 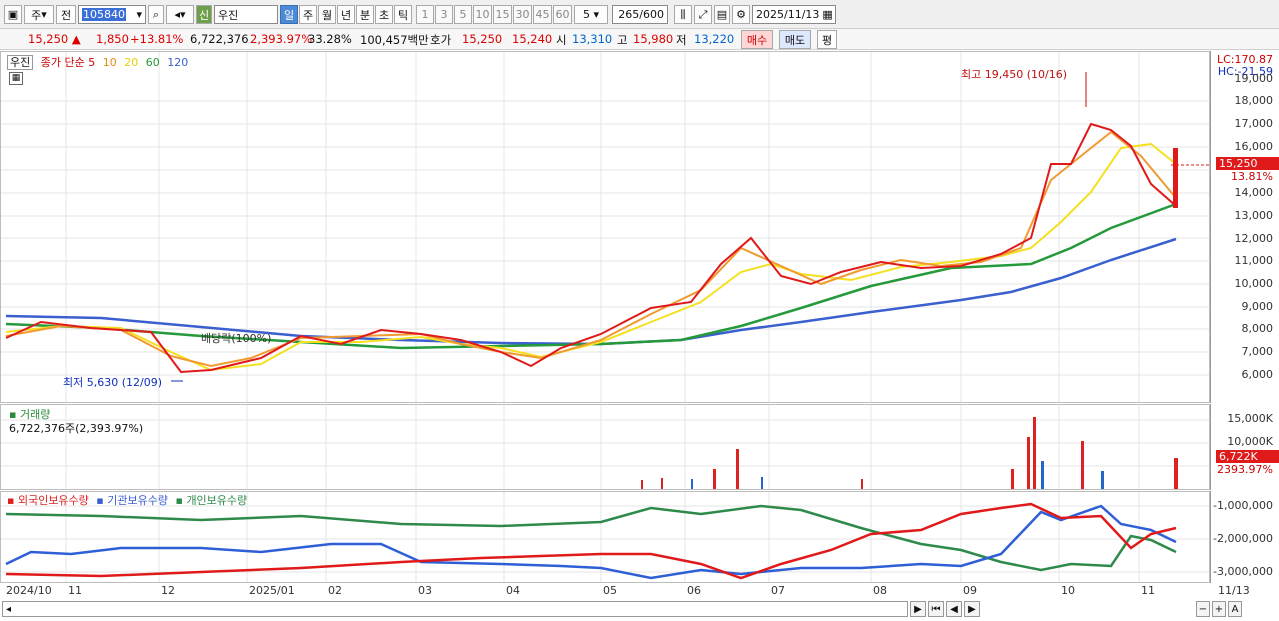 I want to click on y-tick: 16,000, so click(x=1254, y=146).